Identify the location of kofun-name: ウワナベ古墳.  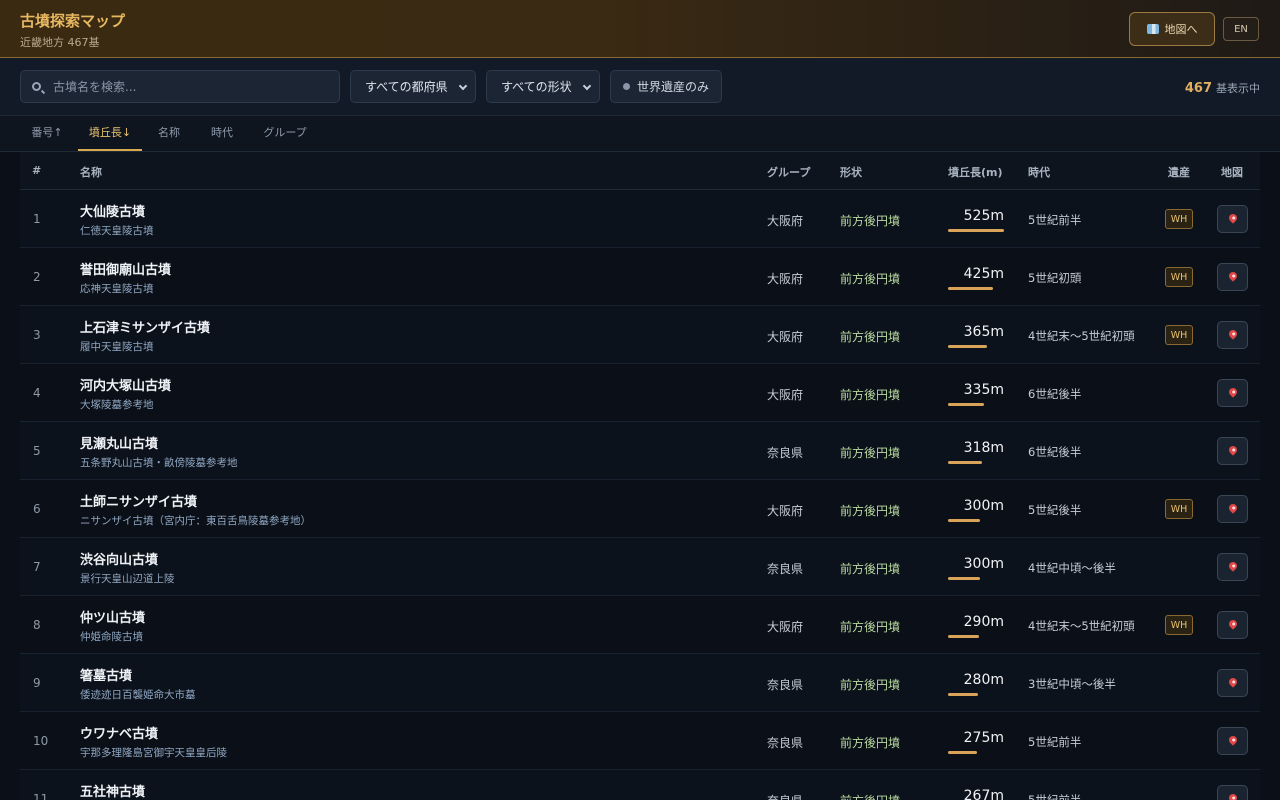
(119, 732).